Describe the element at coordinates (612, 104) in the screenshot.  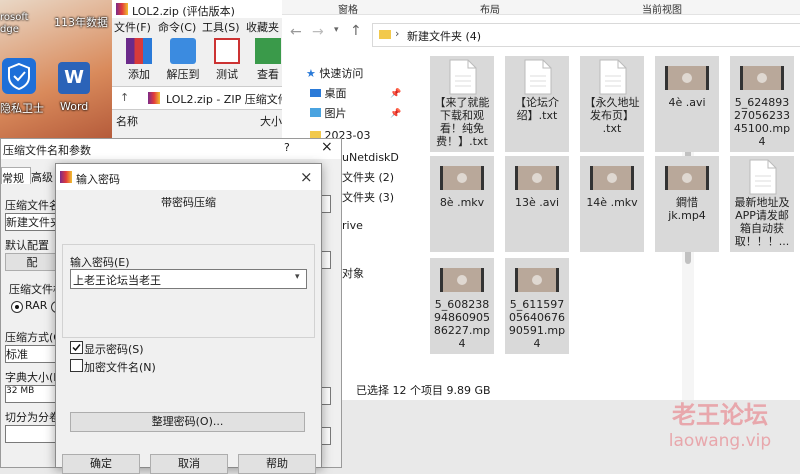
I see `file-tile: 【永久地址 发布页】 .txt` at that location.